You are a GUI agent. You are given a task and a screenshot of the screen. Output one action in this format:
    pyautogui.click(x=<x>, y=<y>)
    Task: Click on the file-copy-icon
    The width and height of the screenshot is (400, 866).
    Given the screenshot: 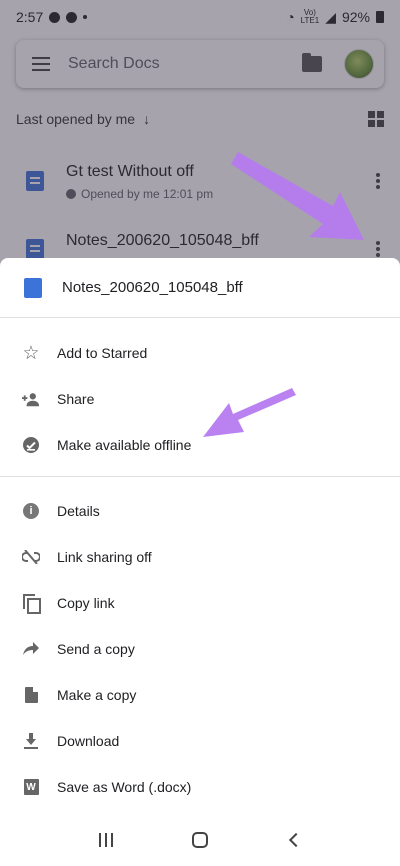 What is the action you would take?
    pyautogui.click(x=31, y=695)
    